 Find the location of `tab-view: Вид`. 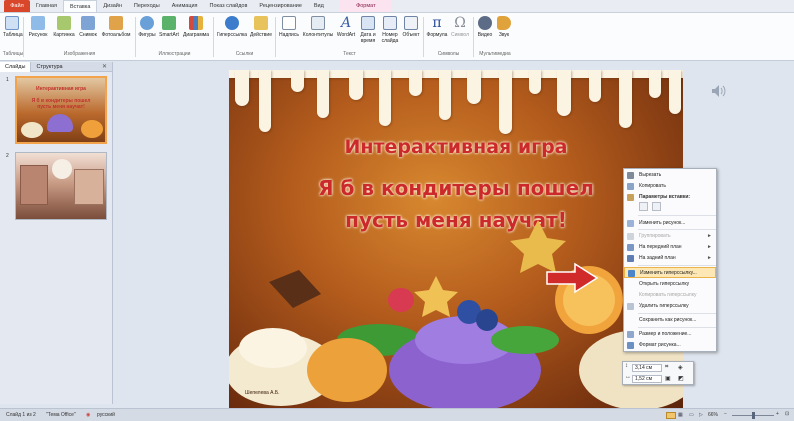

tab-view: Вид is located at coordinates (319, 6).